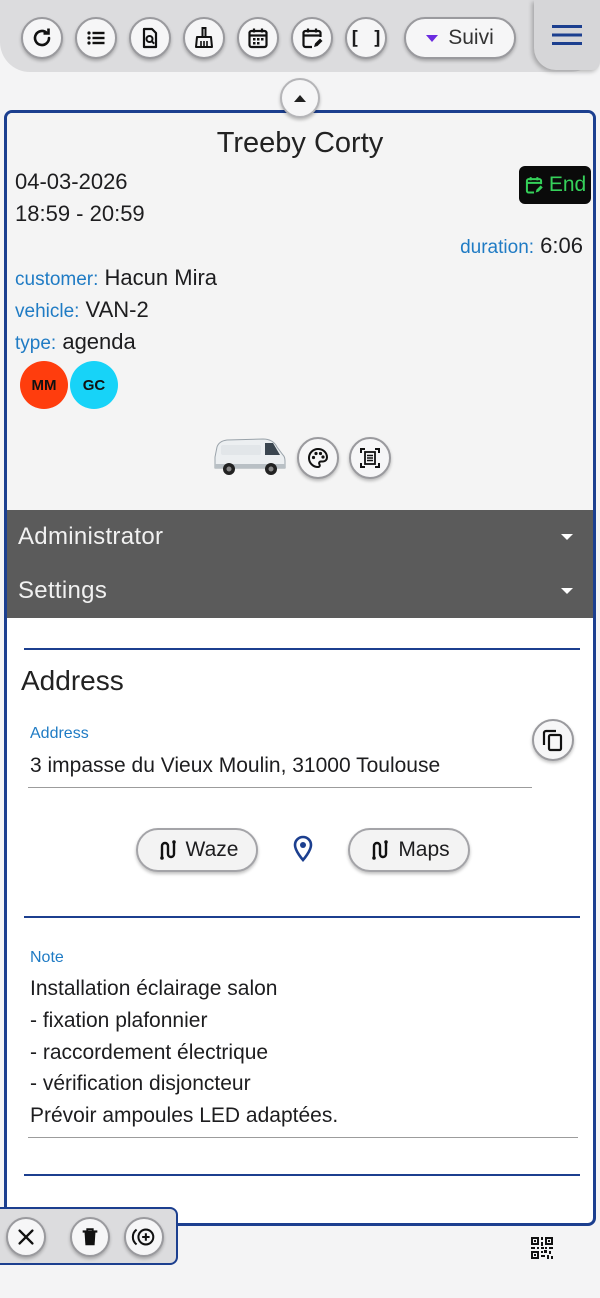 This screenshot has height=1298, width=600. I want to click on note-line: Prévoir ampoules LED adaptées., so click(184, 1115).